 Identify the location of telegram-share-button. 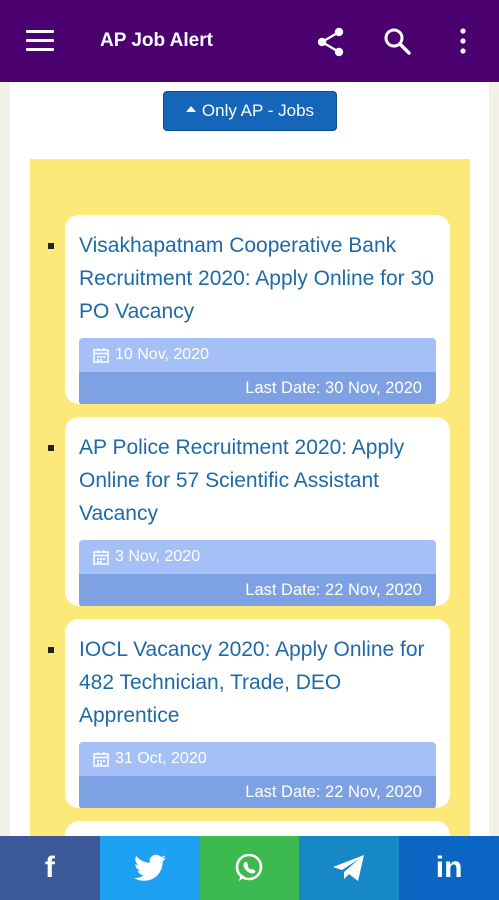
(349, 868).